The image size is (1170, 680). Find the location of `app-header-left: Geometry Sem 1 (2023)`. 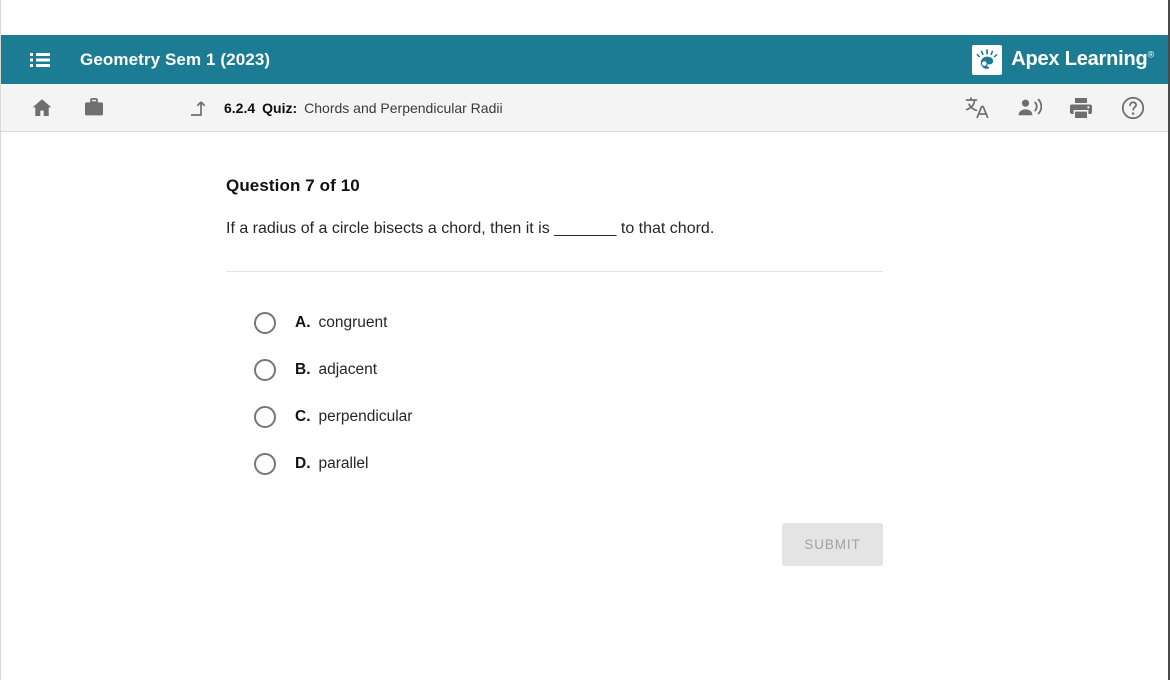

app-header-left: Geometry Sem 1 (2023) is located at coordinates (135, 60).